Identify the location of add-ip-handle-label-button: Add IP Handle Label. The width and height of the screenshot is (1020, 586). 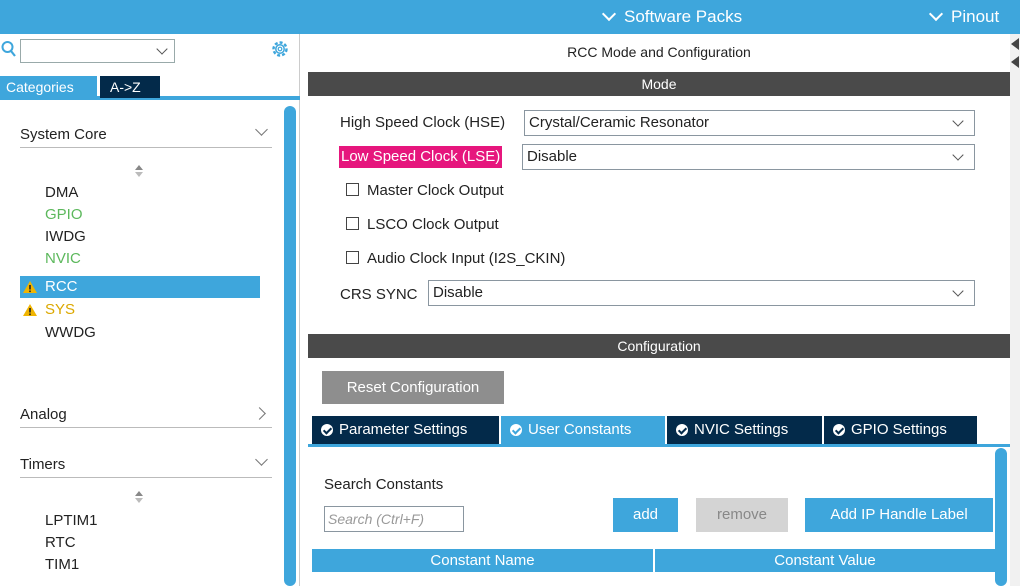
(899, 515).